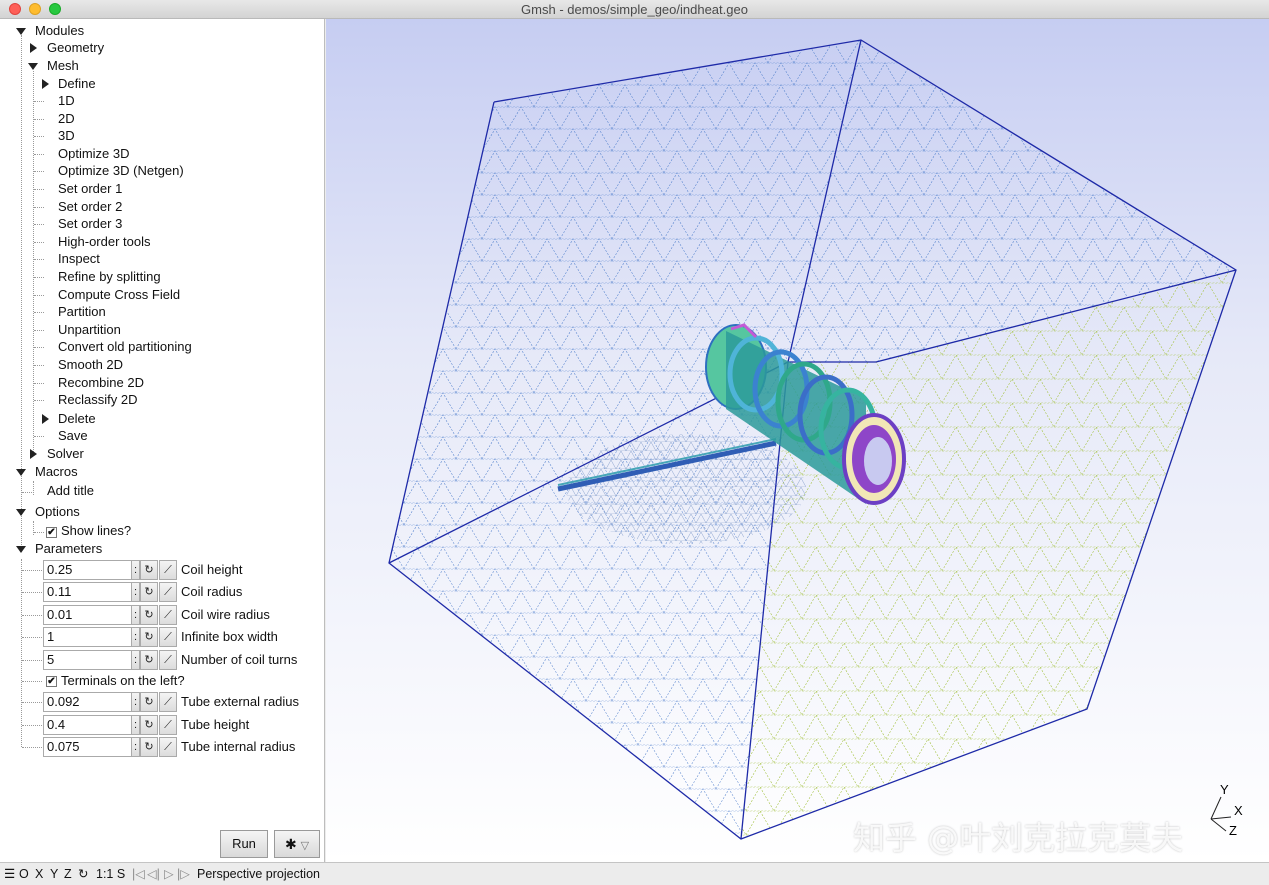 The height and width of the screenshot is (885, 1269). What do you see at coordinates (168, 570) in the screenshot?
I see `coil-height-graph-icon: ⟋` at bounding box center [168, 570].